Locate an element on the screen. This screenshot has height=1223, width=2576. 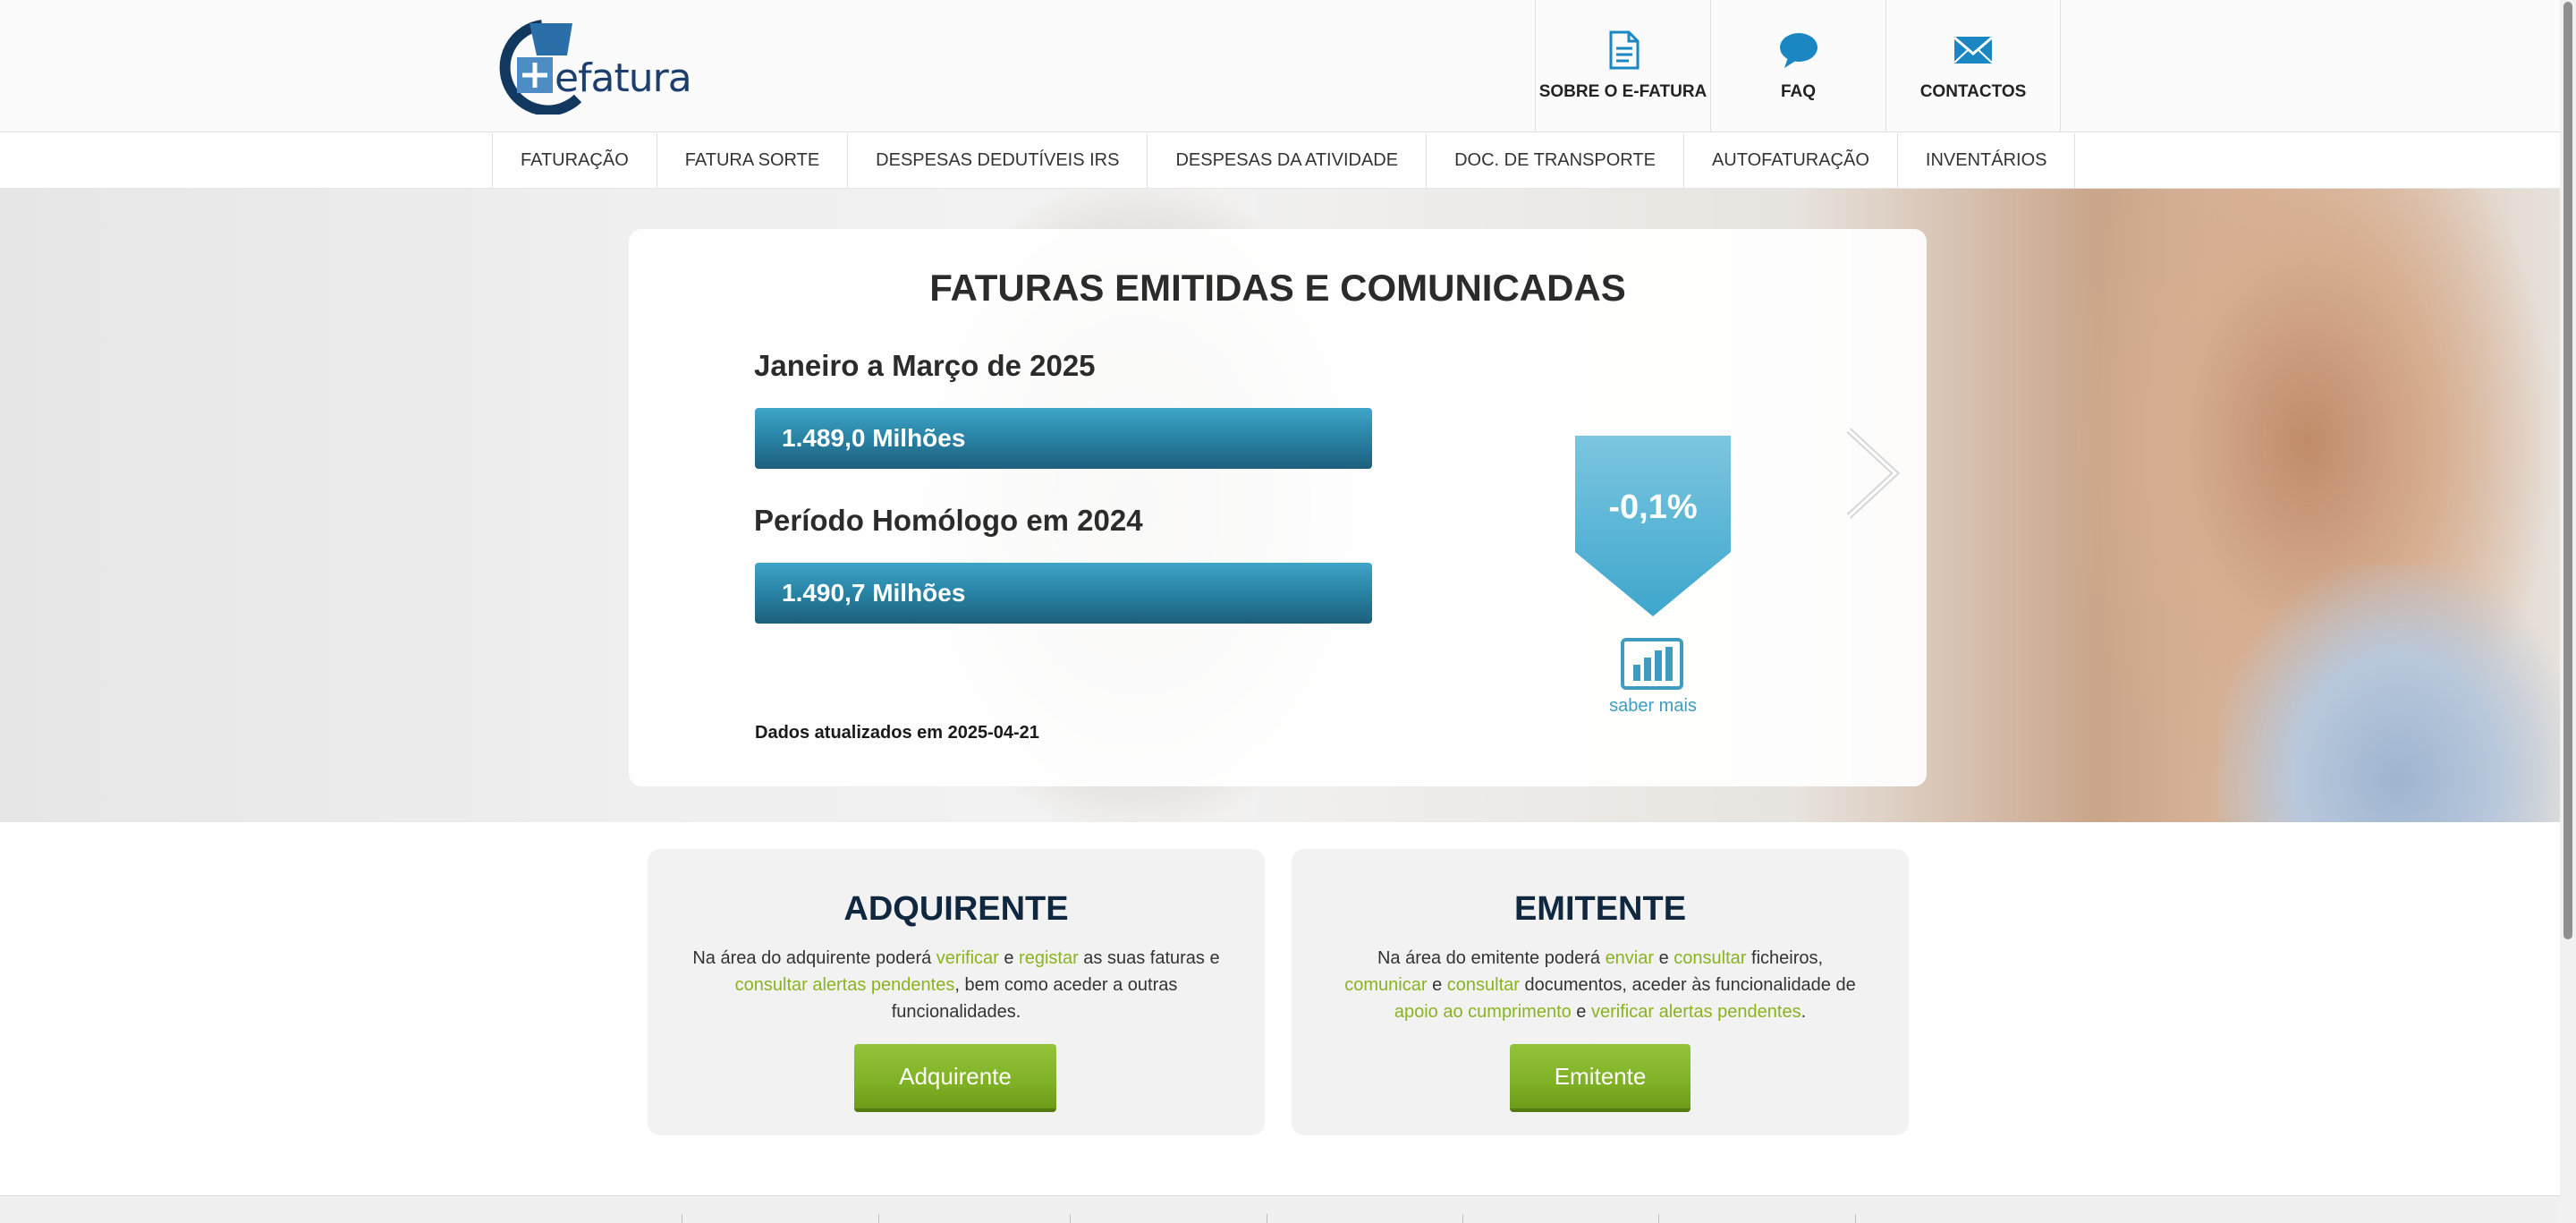
adquirente-title: ADQUIRENTE is located at coordinates (956, 909).